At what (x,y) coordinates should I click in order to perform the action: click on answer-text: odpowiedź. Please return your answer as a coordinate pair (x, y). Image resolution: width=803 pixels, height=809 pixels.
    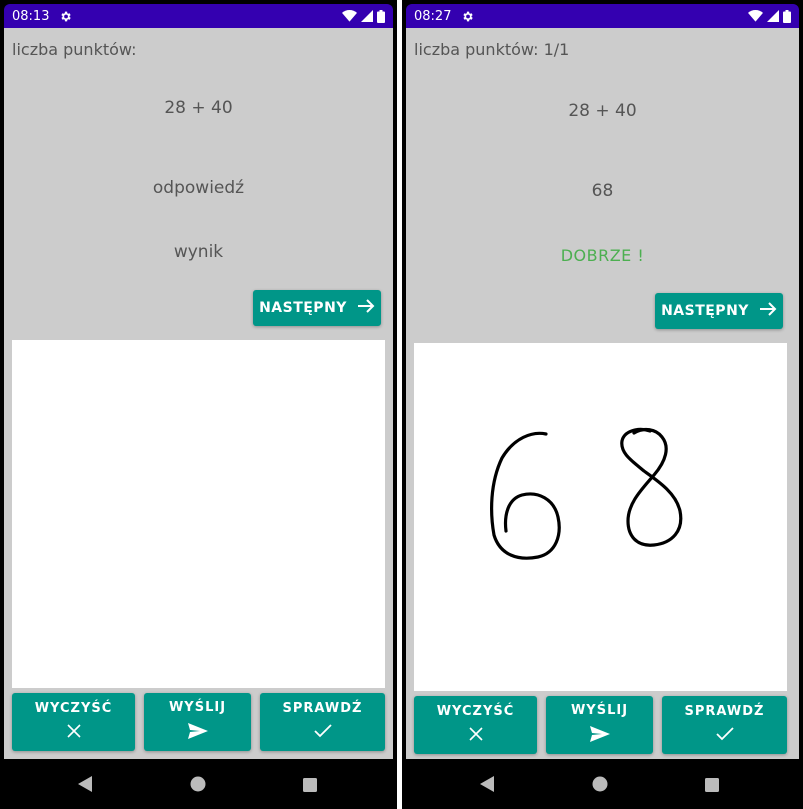
    Looking at the image, I should click on (198, 188).